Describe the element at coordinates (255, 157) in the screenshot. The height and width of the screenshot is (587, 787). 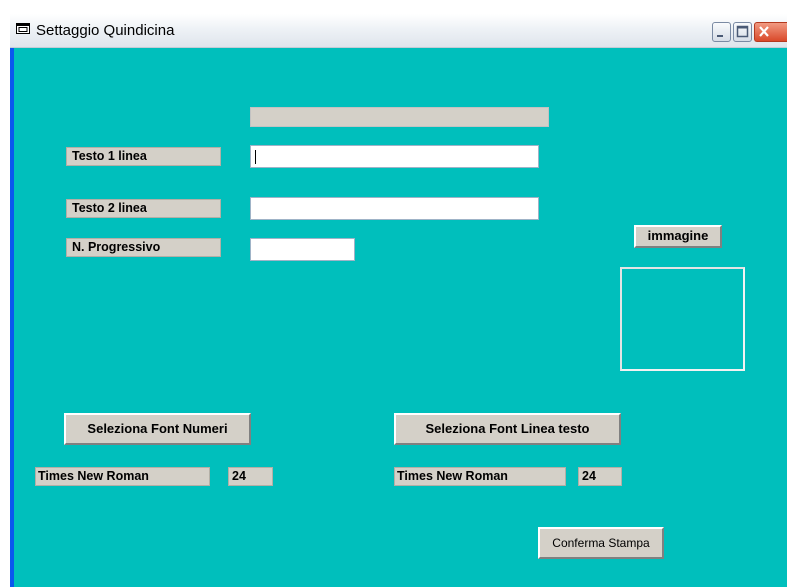
I see `text-cursor` at that location.